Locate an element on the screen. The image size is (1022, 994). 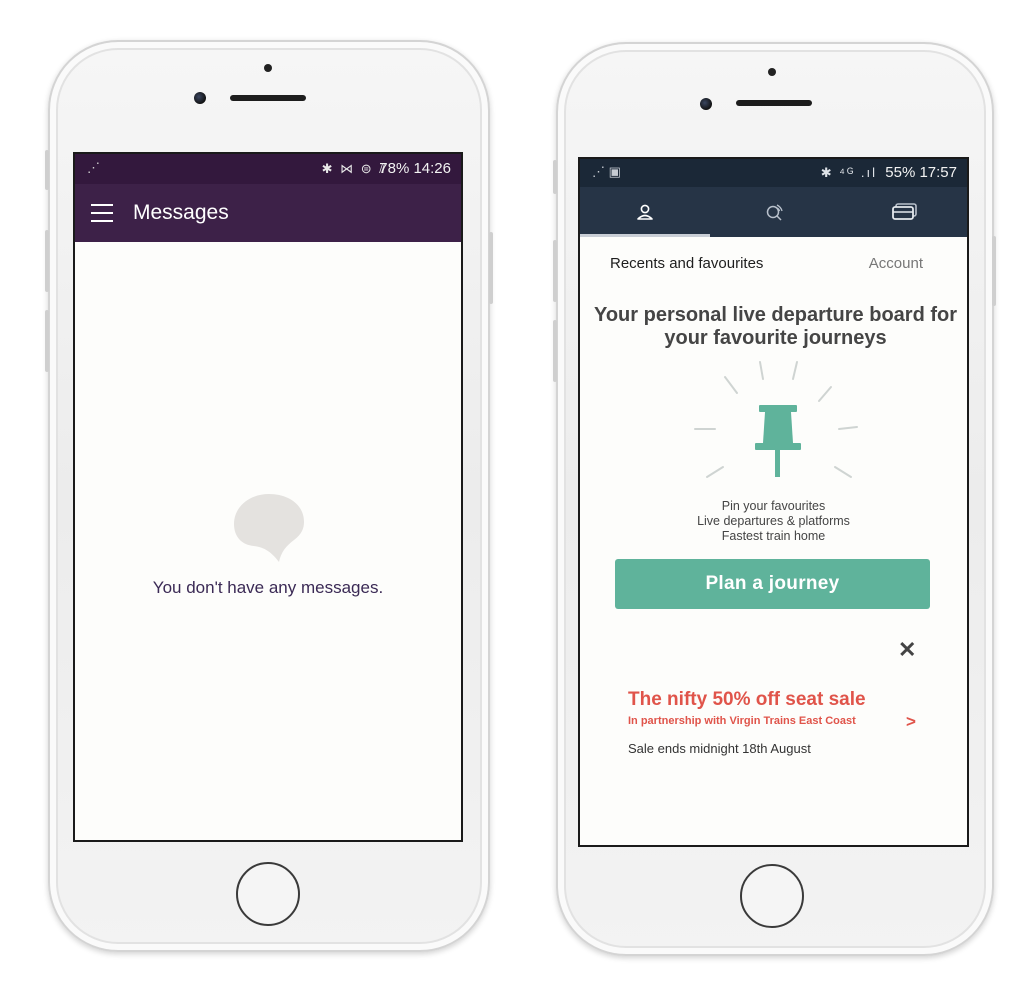
right-volume-up is located at coordinates (555, 271).